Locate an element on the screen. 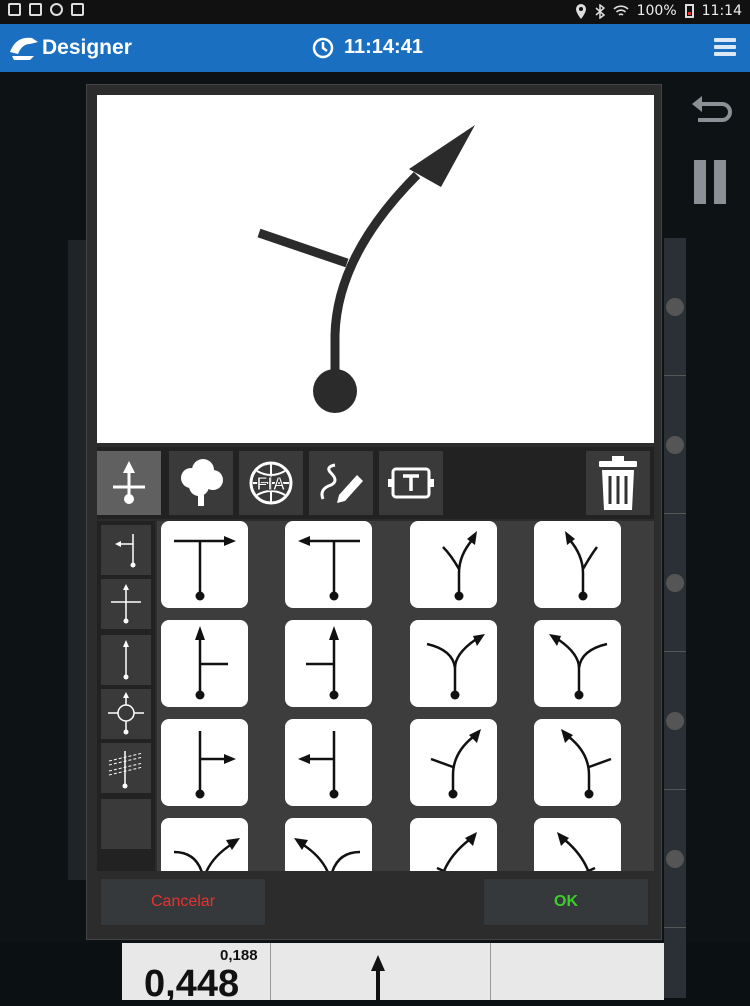  tab-road-symbols is located at coordinates (129, 483).